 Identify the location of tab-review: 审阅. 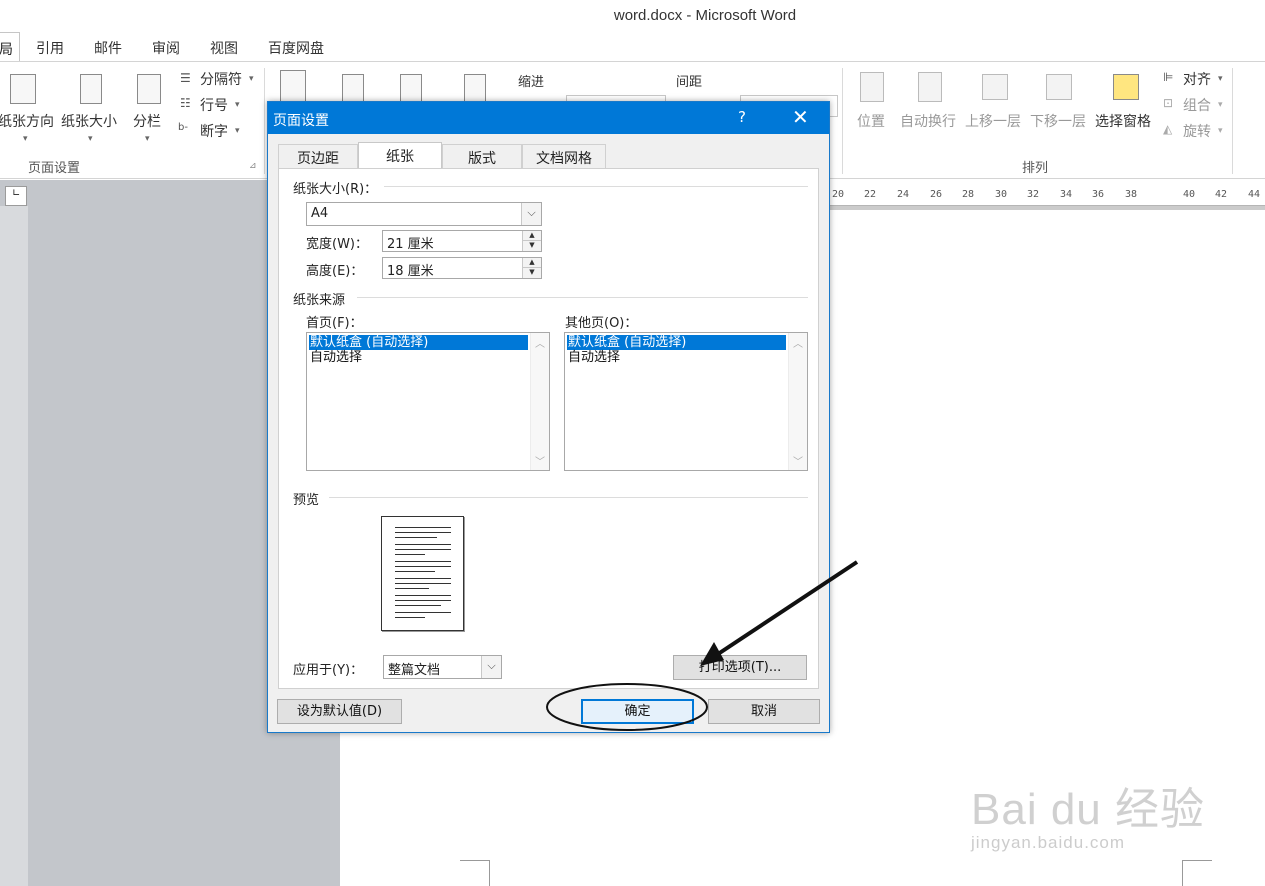
(166, 48).